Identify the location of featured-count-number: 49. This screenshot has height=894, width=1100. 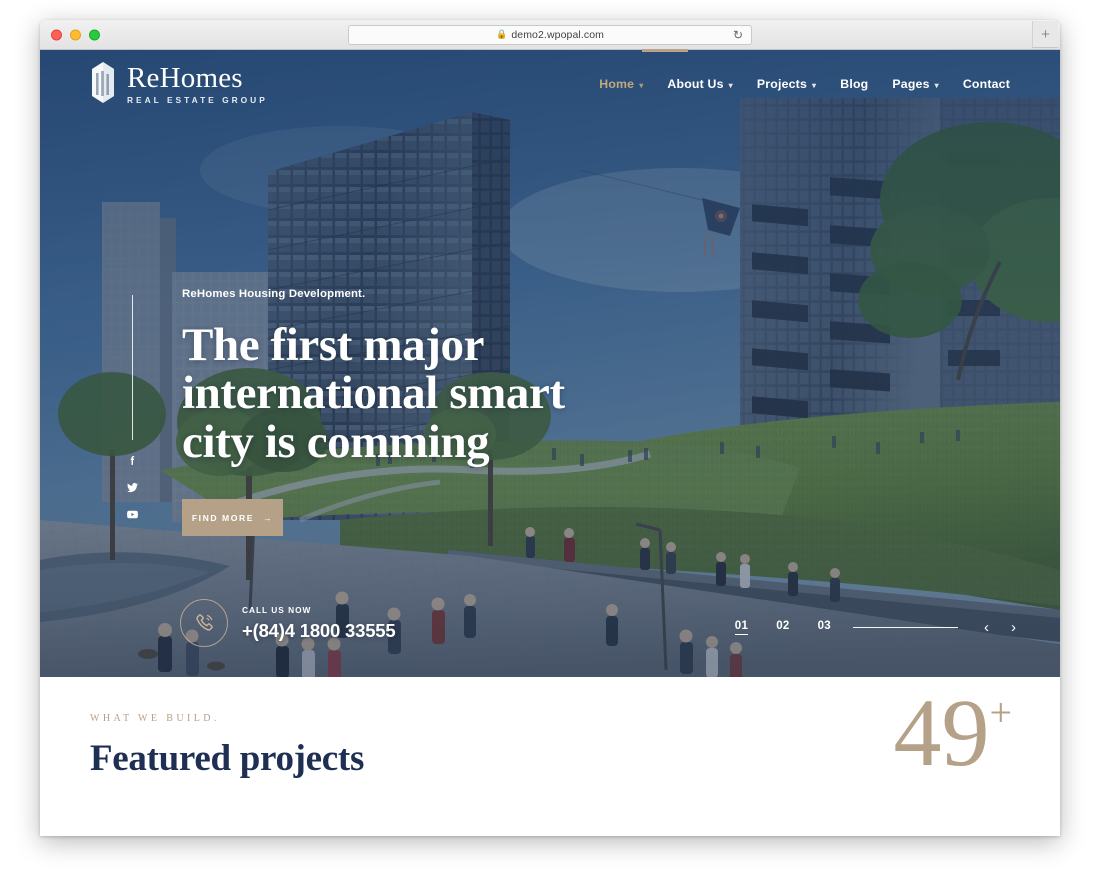
(941, 732).